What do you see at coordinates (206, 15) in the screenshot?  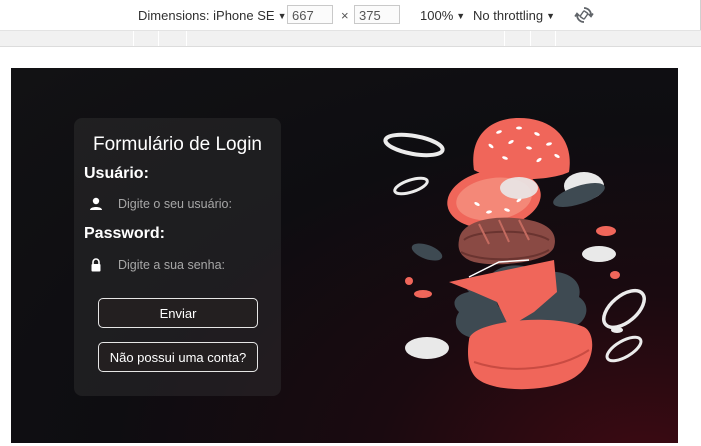 I see `device-label: Dimensions: iPhone SE` at bounding box center [206, 15].